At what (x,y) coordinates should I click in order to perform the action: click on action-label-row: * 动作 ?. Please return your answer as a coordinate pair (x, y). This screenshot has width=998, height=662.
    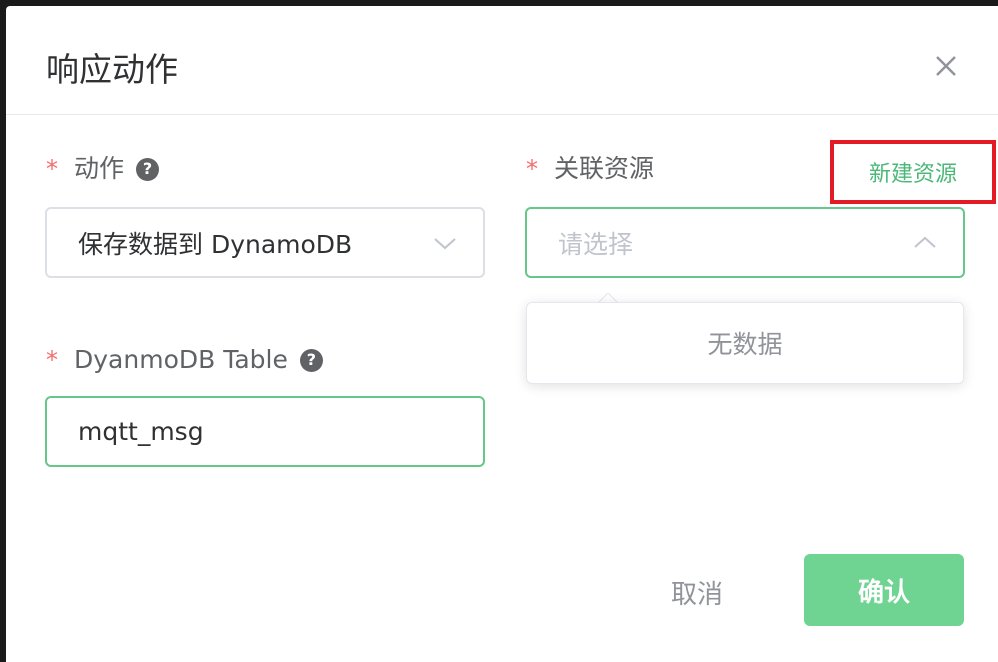
    Looking at the image, I should click on (103, 169).